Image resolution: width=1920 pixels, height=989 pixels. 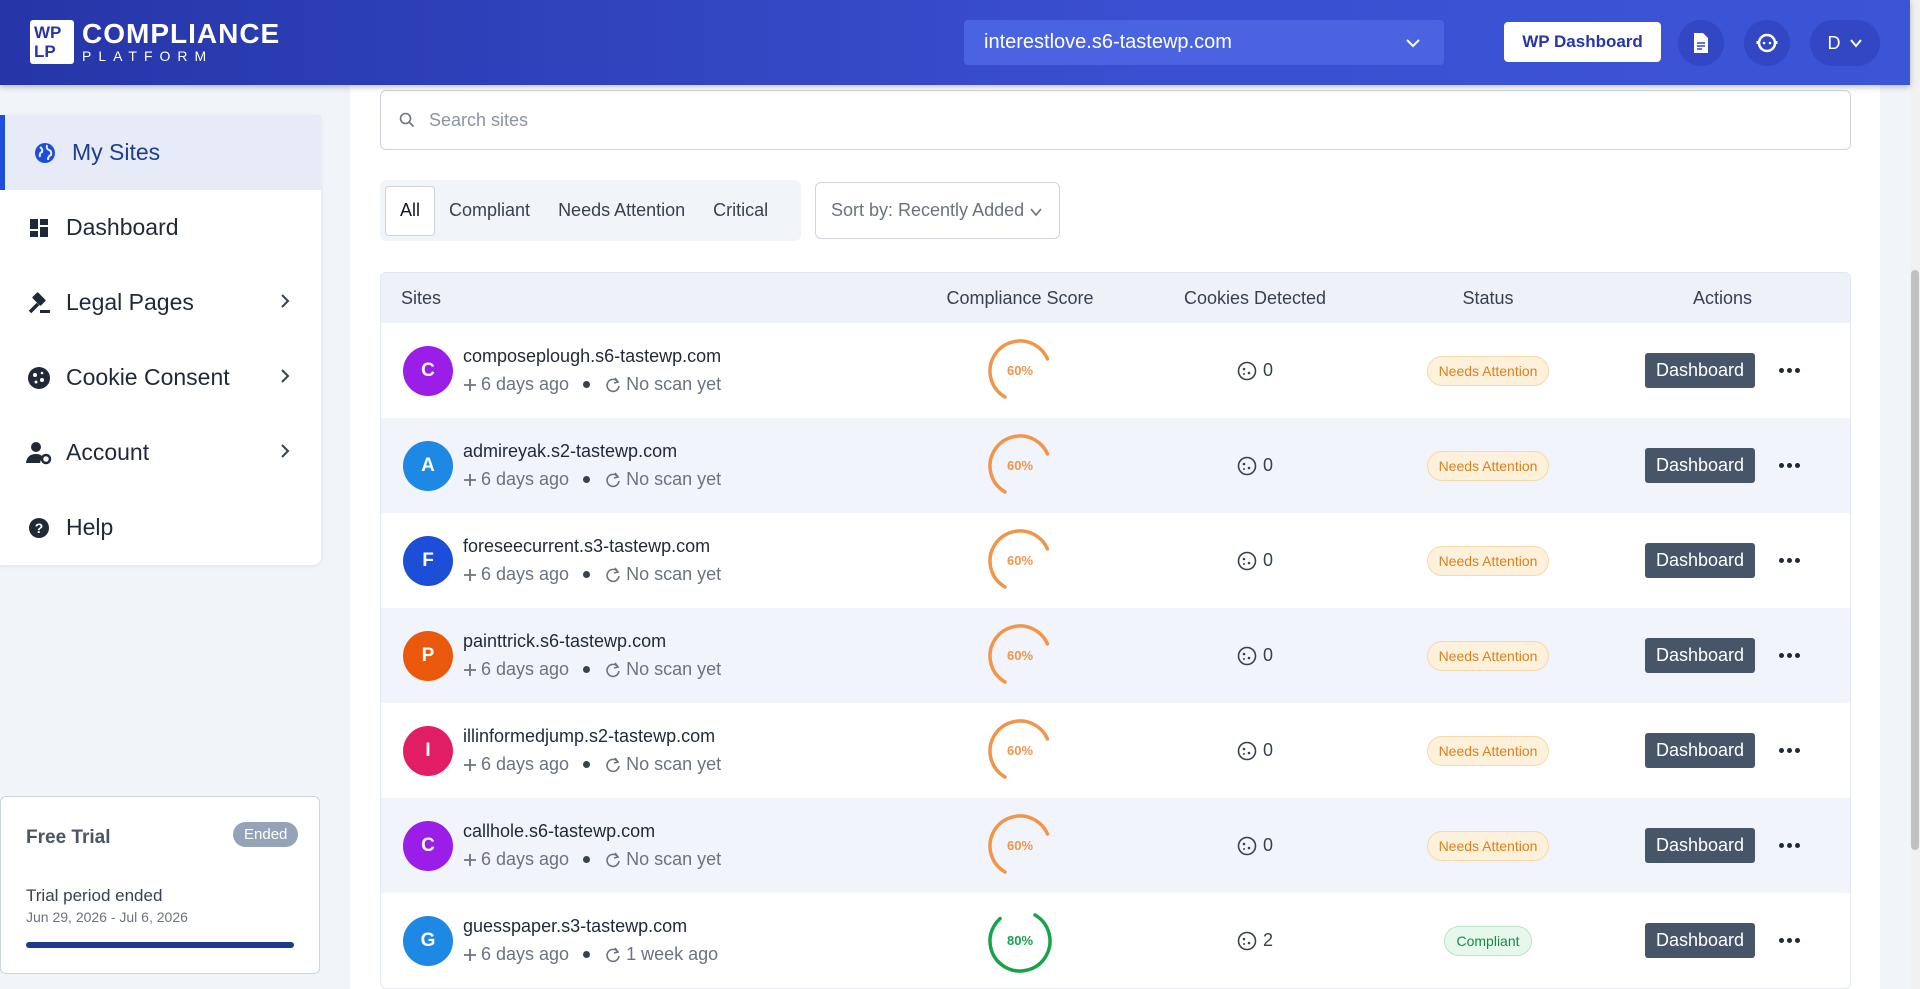 What do you see at coordinates (592, 451) in the screenshot?
I see `site-name: admireyak.s2-tastewp.com` at bounding box center [592, 451].